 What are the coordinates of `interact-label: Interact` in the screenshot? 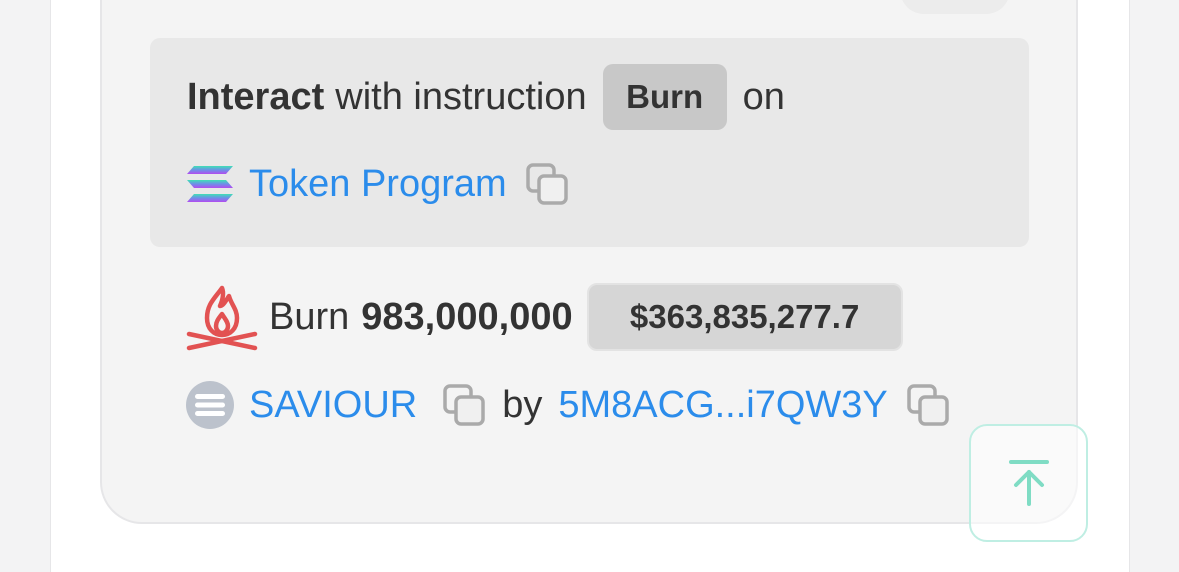 It's located at (256, 96).